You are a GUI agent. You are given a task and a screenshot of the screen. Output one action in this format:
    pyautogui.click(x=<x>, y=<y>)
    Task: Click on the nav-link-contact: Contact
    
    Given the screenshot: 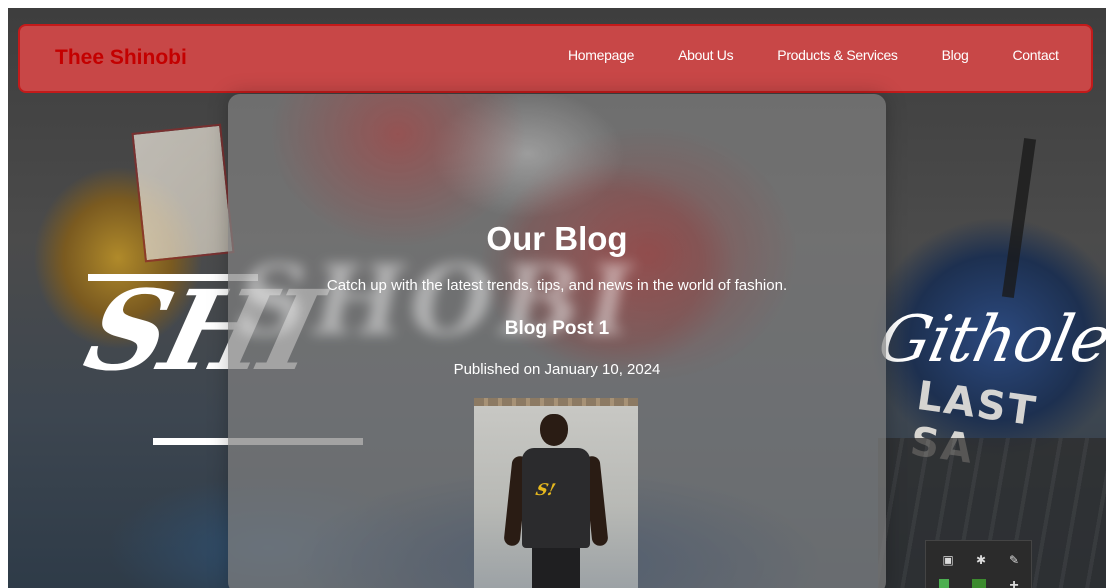 What is the action you would take?
    pyautogui.click(x=1035, y=55)
    